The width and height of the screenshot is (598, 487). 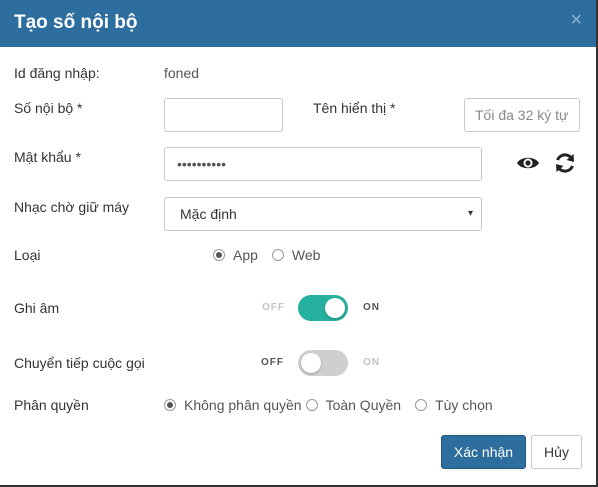 What do you see at coordinates (57, 73) in the screenshot?
I see `login-id-label: Id đăng nhập:` at bounding box center [57, 73].